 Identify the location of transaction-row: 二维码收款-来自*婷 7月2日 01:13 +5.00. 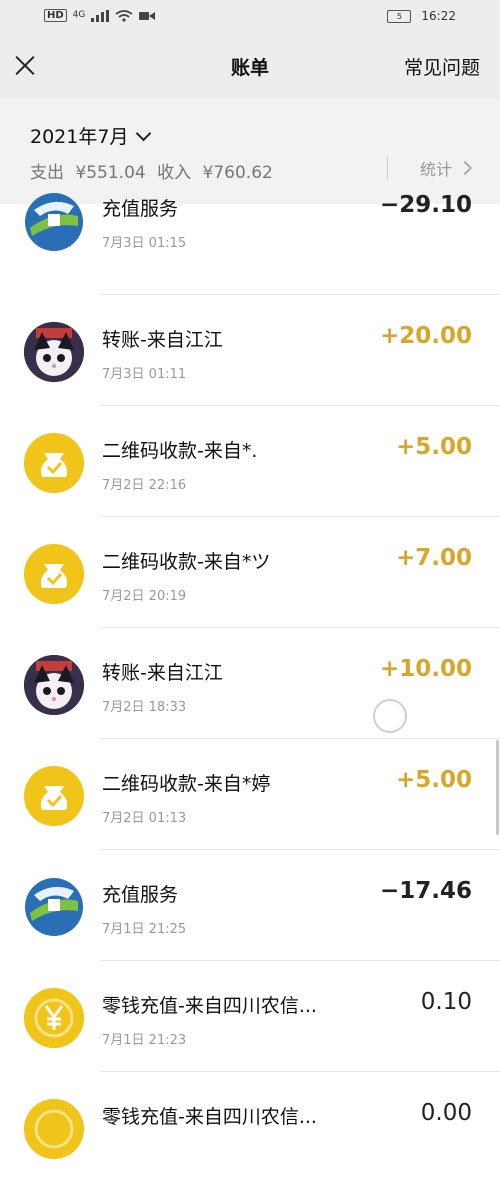
(250, 794).